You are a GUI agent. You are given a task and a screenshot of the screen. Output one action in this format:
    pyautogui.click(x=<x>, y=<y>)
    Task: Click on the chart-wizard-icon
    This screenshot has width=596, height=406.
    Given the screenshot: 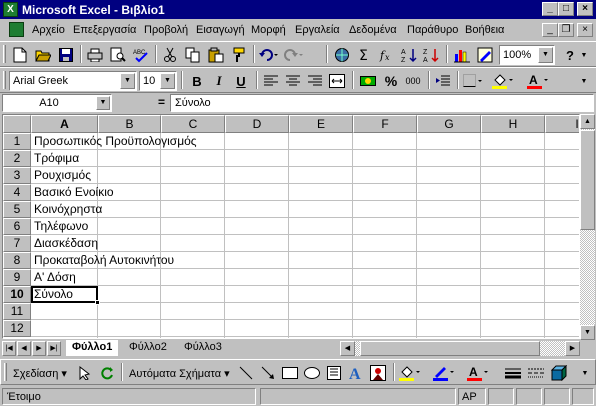 What is the action you would take?
    pyautogui.click(x=462, y=55)
    